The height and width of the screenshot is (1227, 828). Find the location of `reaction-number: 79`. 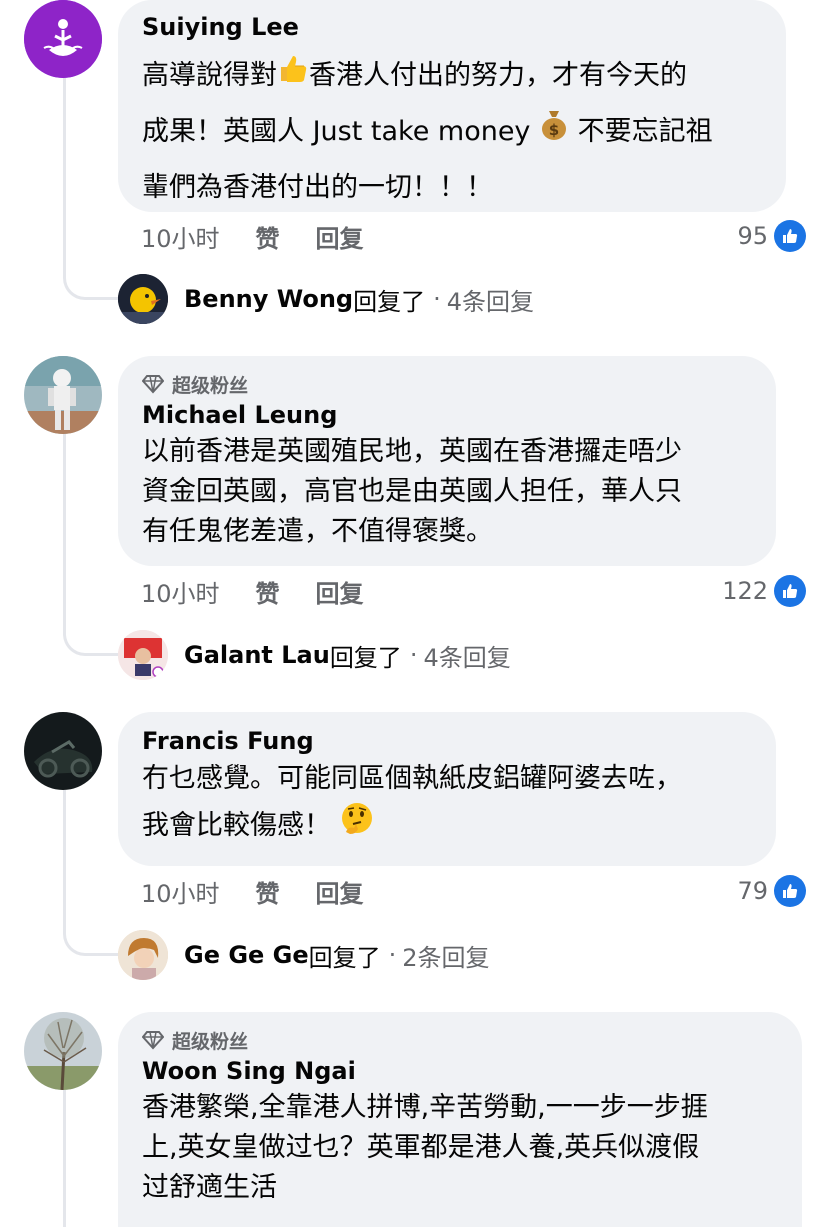

reaction-number: 79 is located at coordinates (752, 891).